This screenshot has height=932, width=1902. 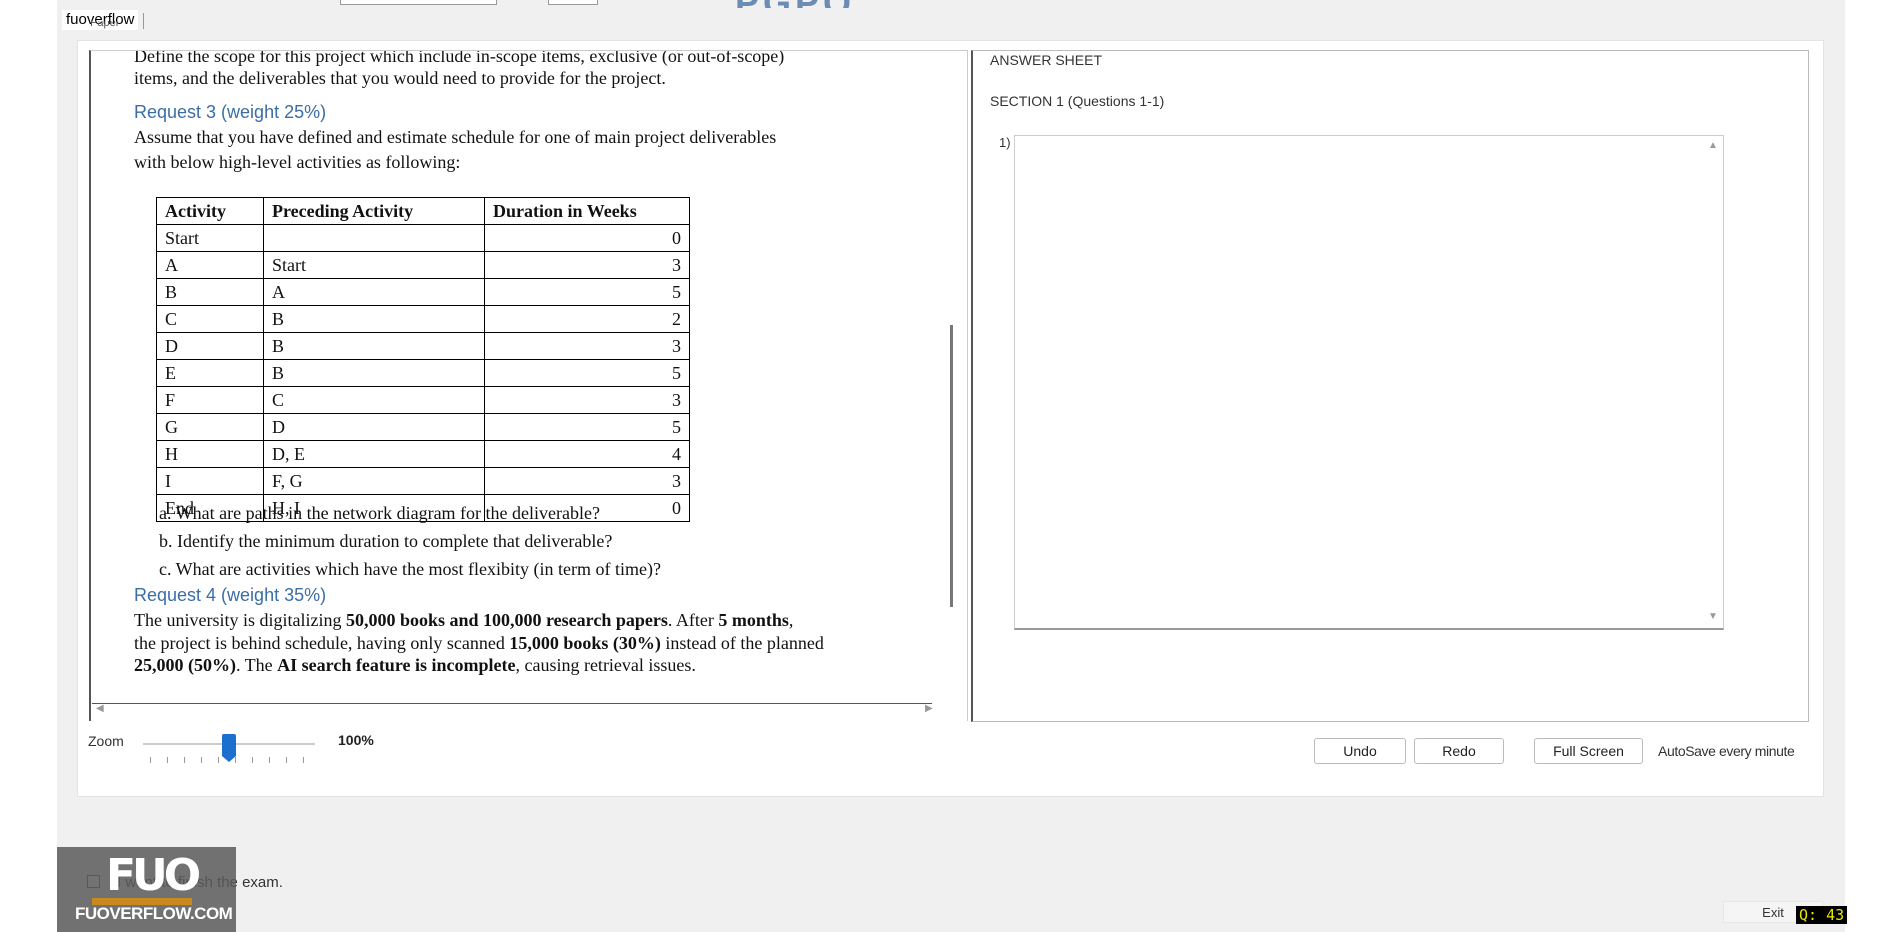 I want to click on text-cursor, so click(x=143, y=21).